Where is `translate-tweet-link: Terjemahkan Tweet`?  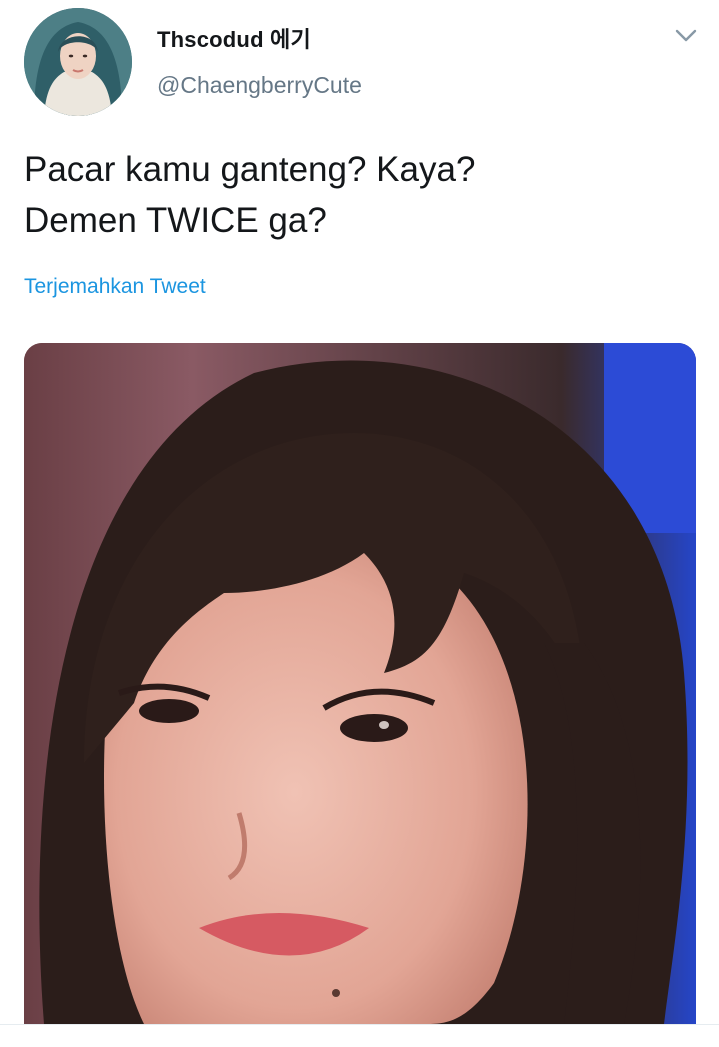 translate-tweet-link: Terjemahkan Tweet is located at coordinates (115, 287).